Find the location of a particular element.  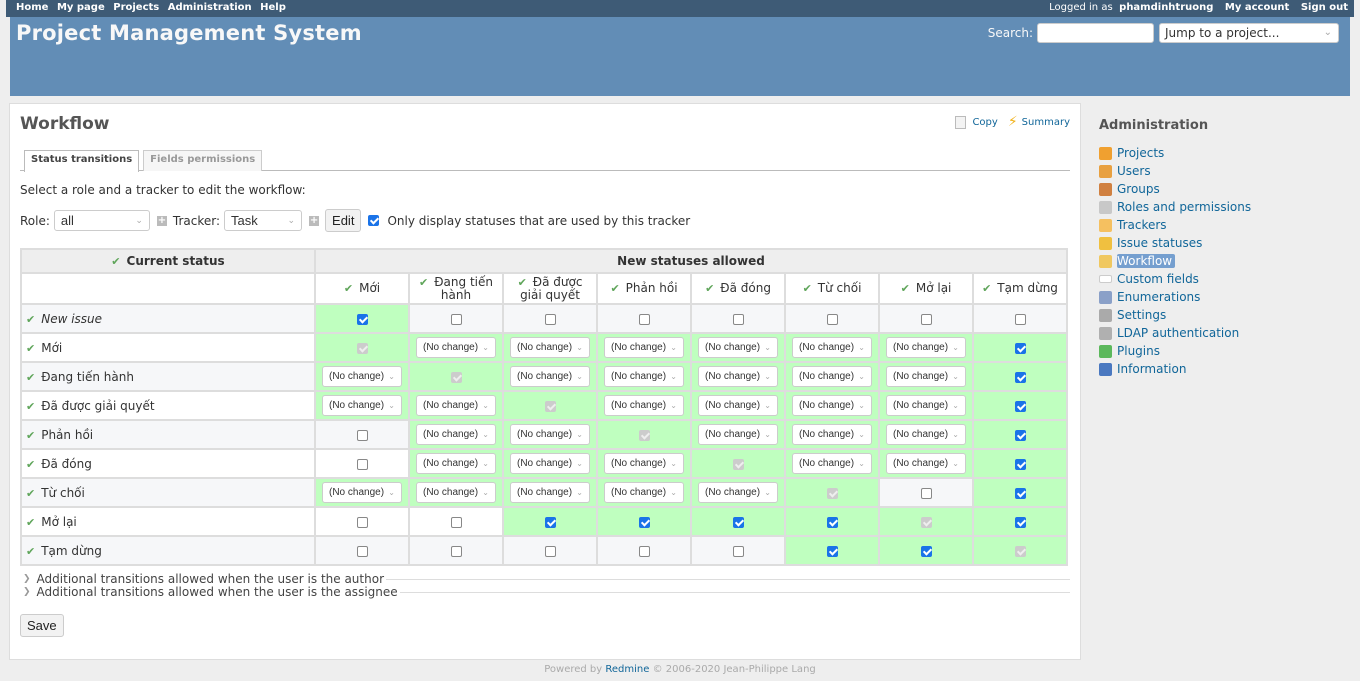

copy-link: Copy is located at coordinates (984, 122).